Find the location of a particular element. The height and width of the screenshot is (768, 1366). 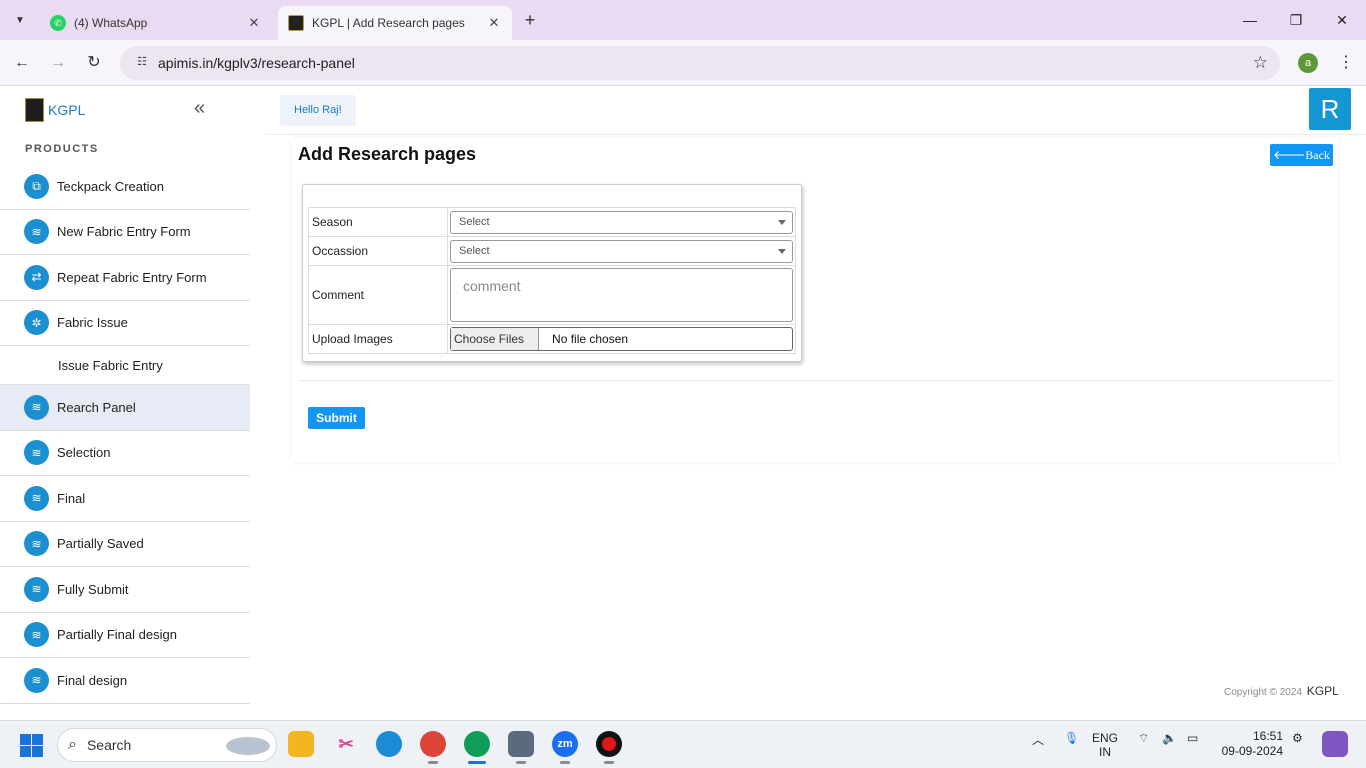

chrome-profile-icon is located at coordinates (433, 744).